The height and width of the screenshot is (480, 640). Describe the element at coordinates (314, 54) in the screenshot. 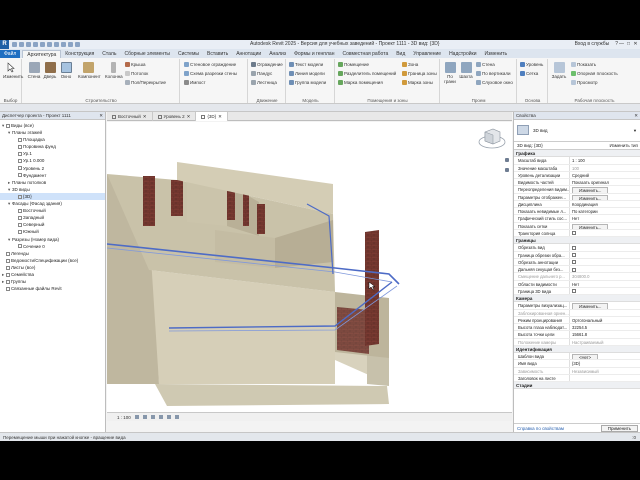

I see `ribbon-tab-9: Формы и генплан` at that location.